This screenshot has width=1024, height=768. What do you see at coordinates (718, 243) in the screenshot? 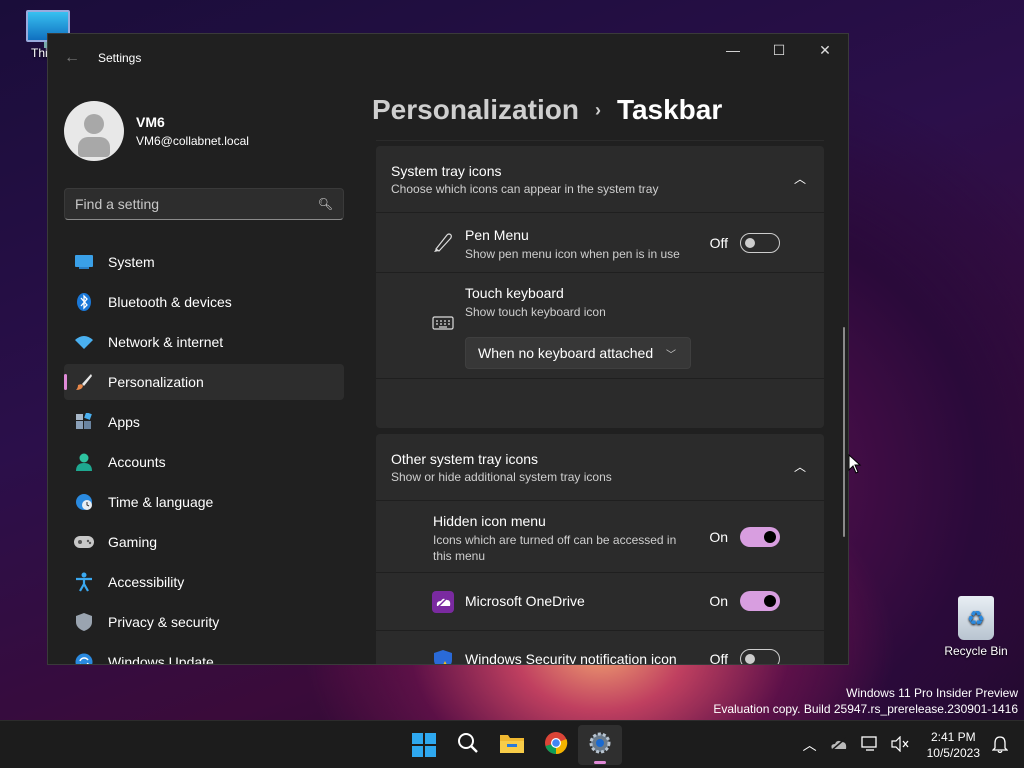
I see `pen-menu-state: Off` at bounding box center [718, 243].